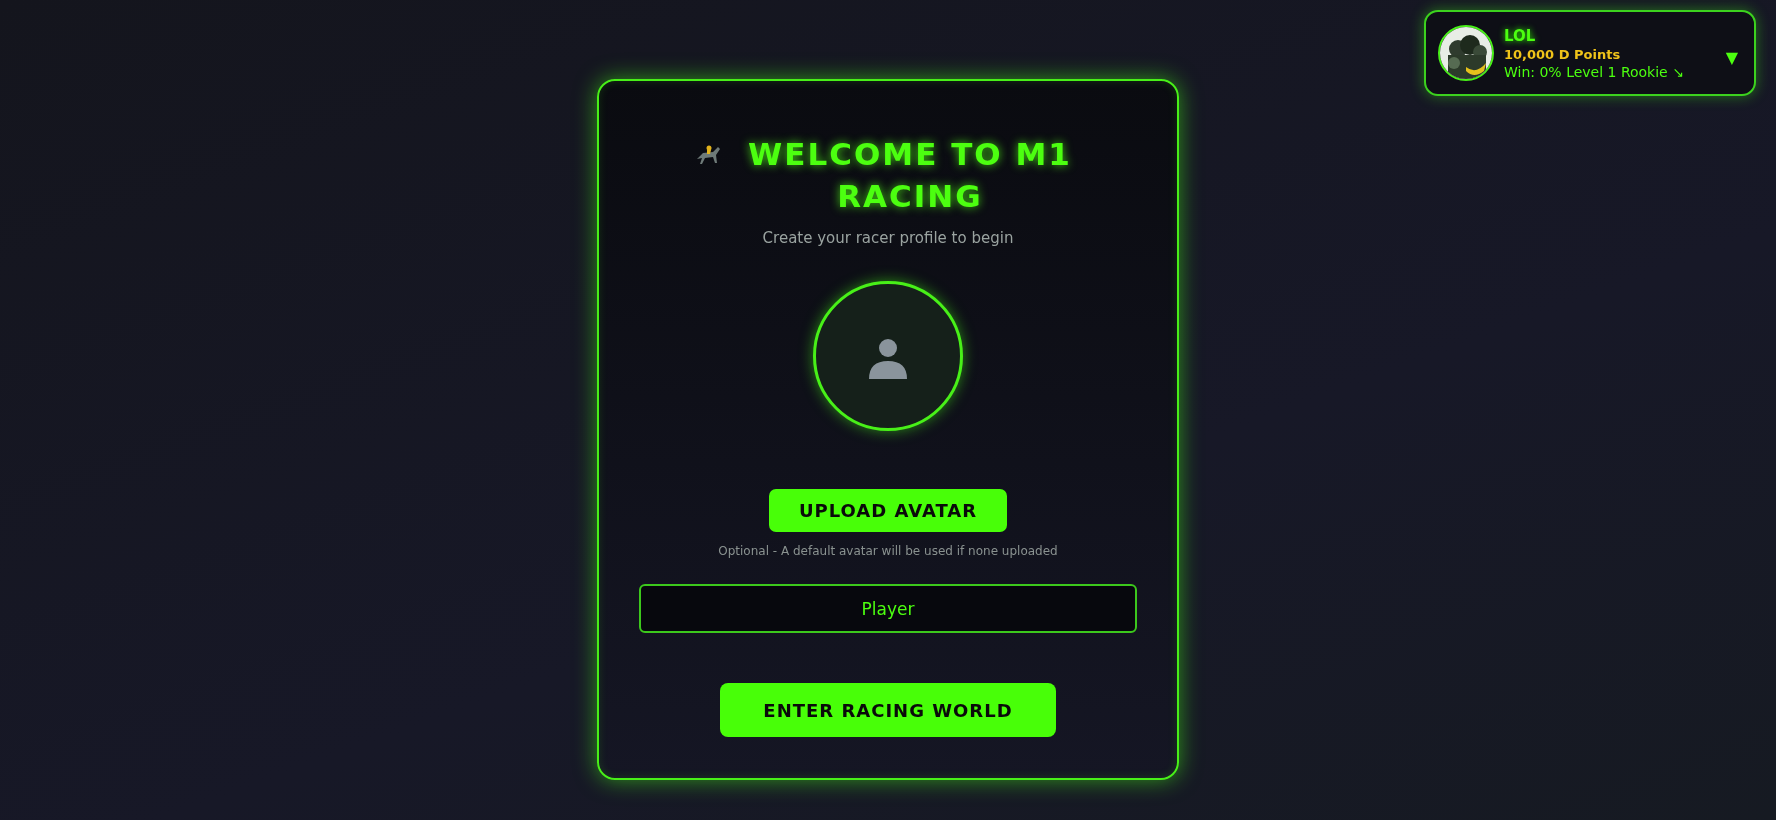 Image resolution: width=1776 pixels, height=820 pixels. I want to click on points-text: 10,000 D Points, so click(1563, 54).